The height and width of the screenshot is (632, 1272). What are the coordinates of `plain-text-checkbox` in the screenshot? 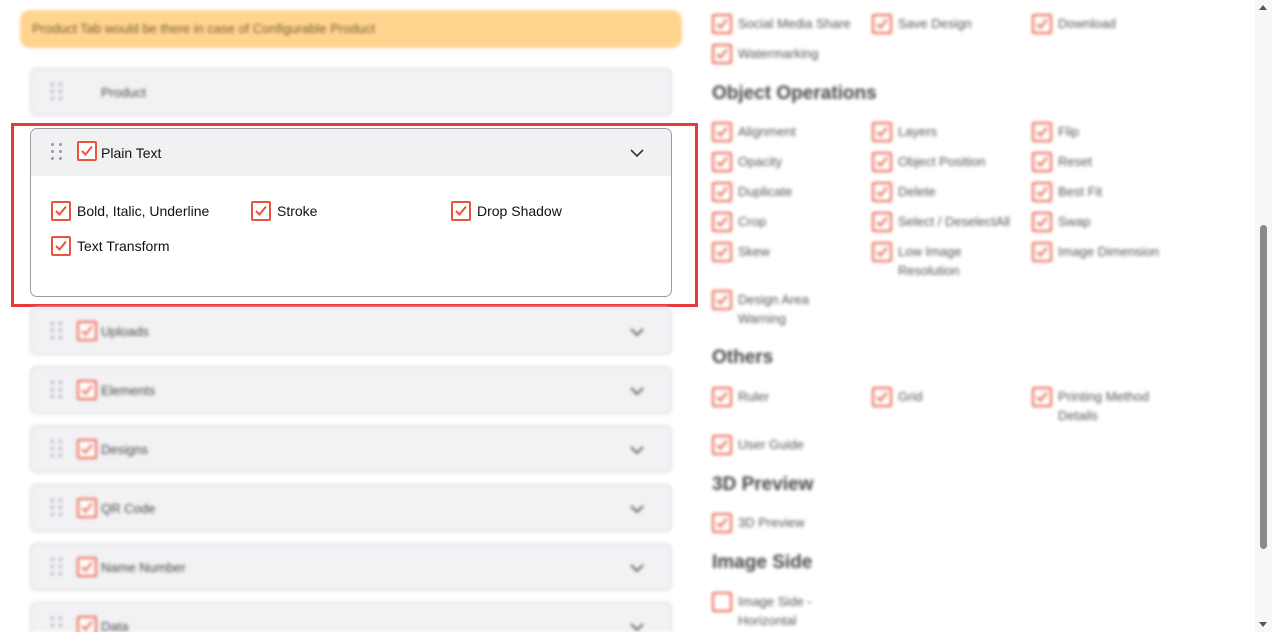 It's located at (87, 151).